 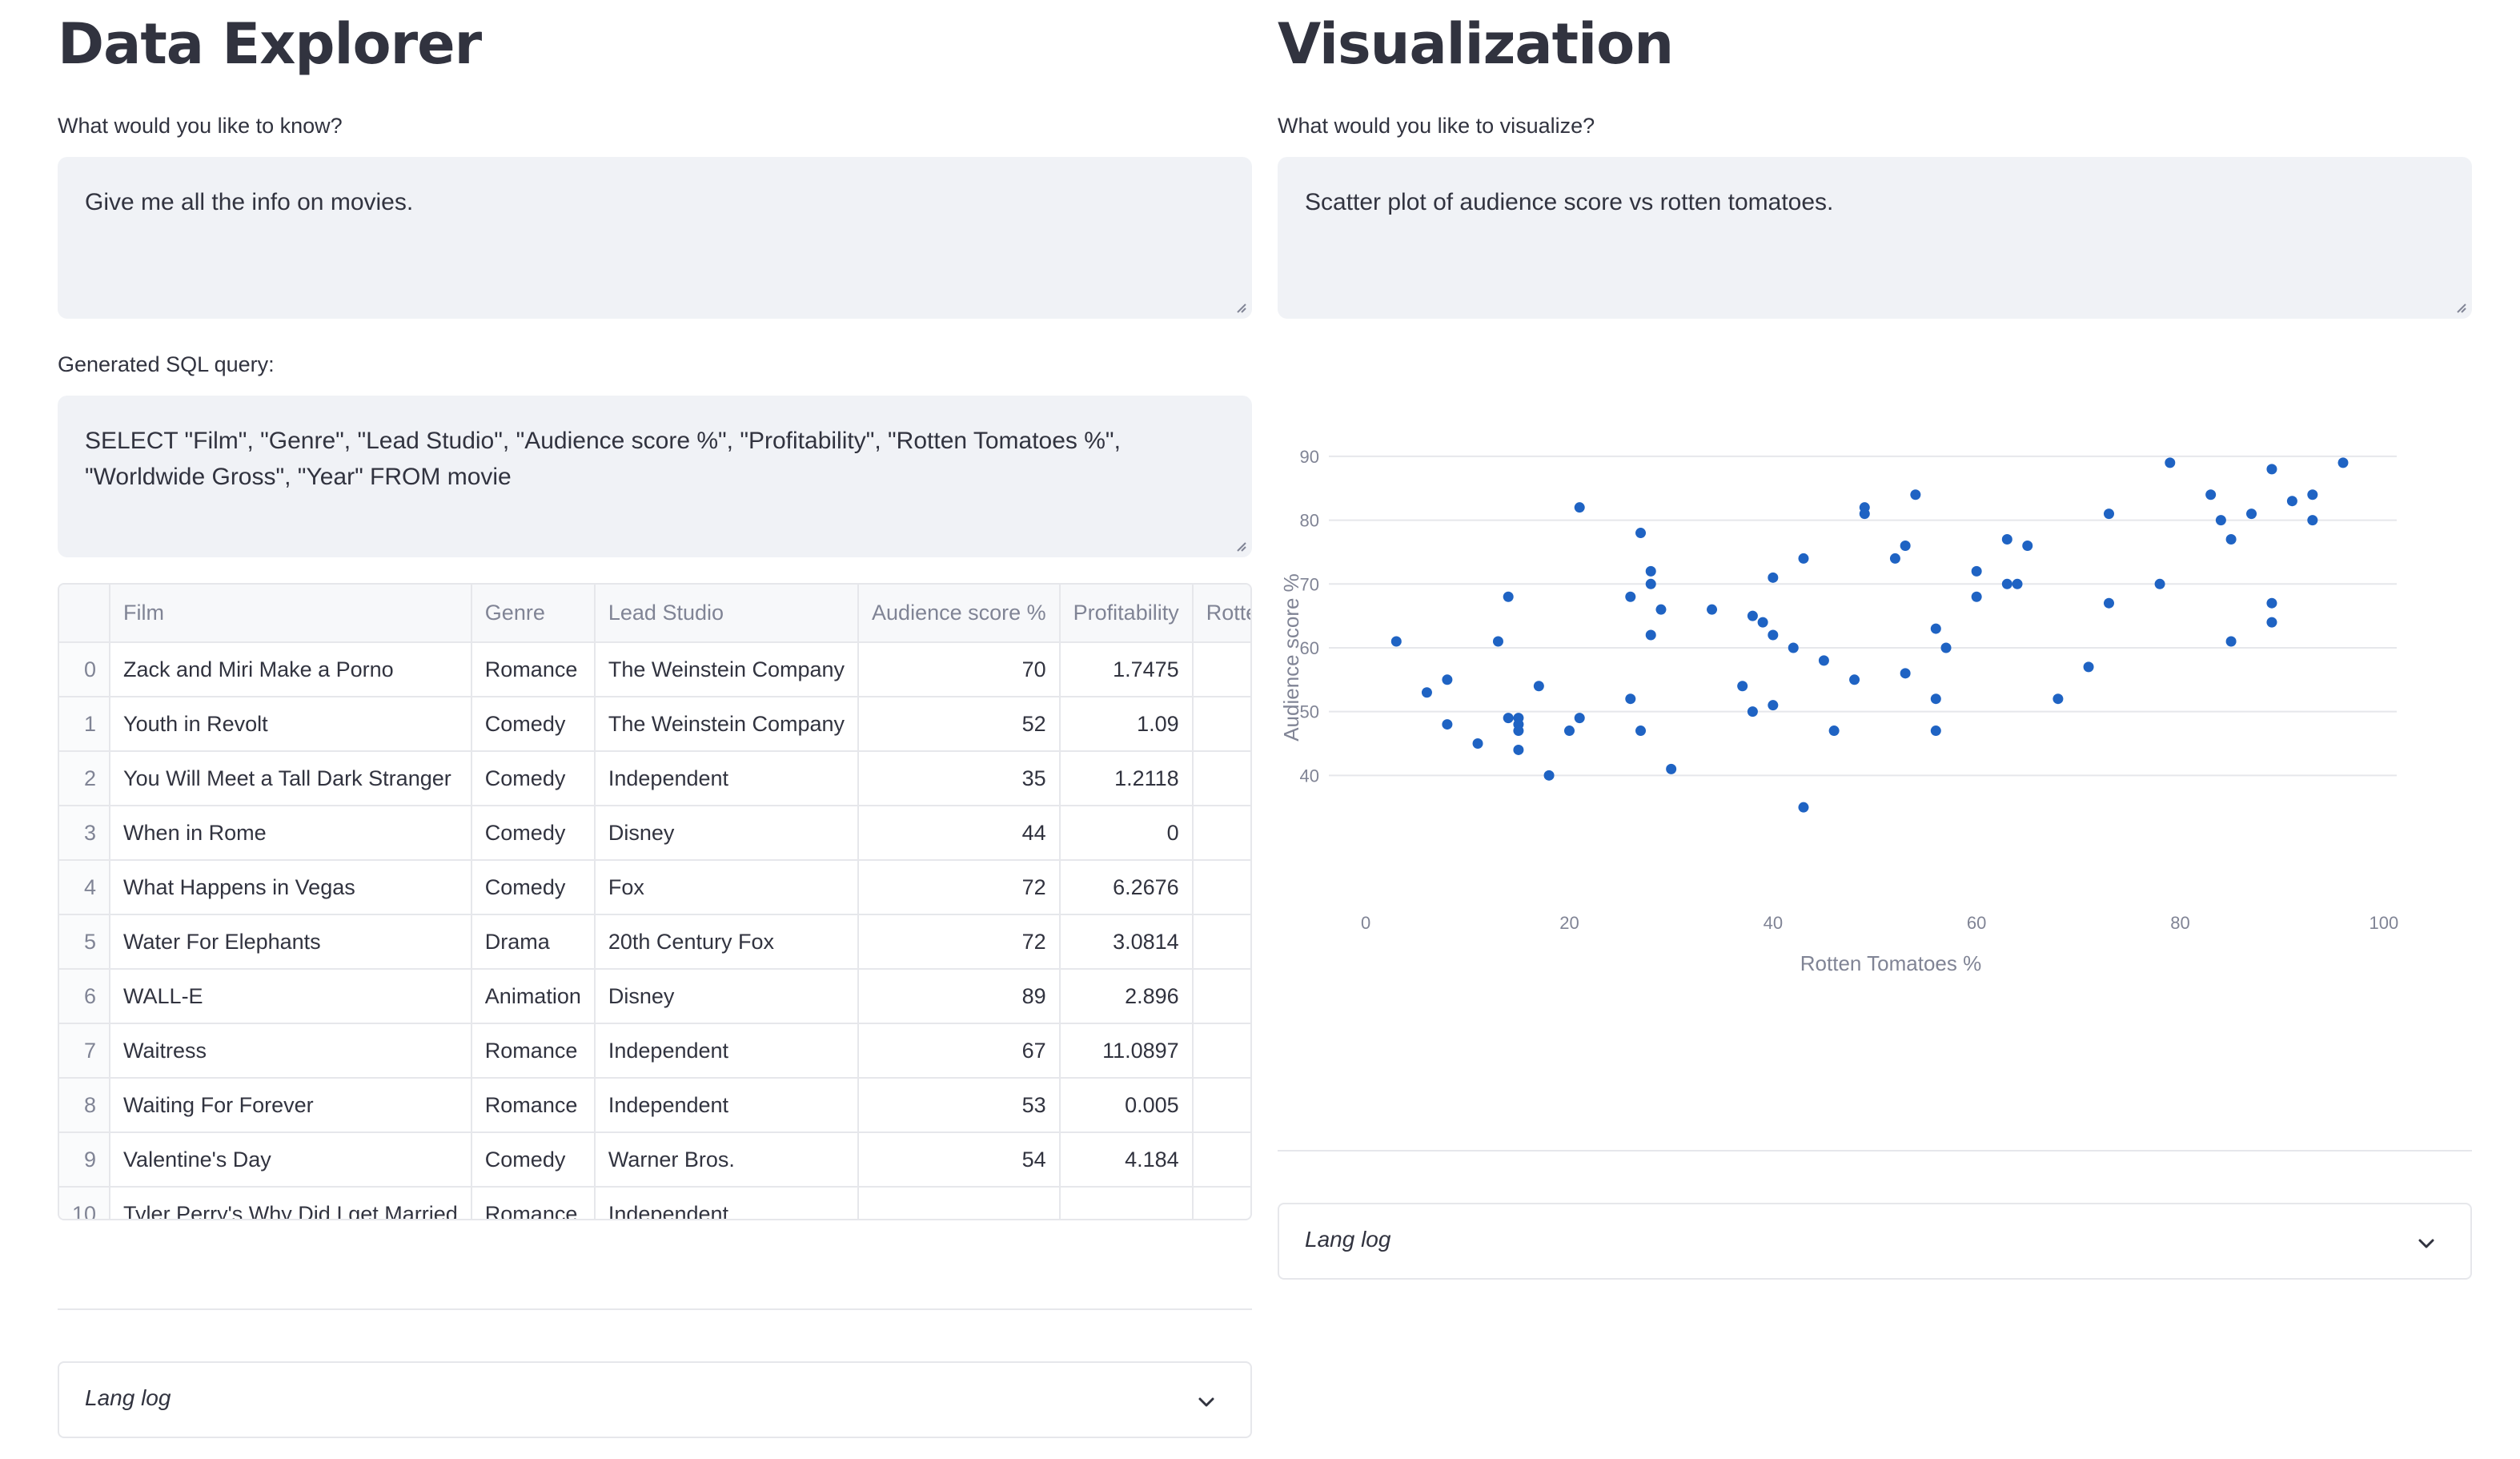 What do you see at coordinates (291, 942) in the screenshot?
I see `cell-film: Water For Elephants` at bounding box center [291, 942].